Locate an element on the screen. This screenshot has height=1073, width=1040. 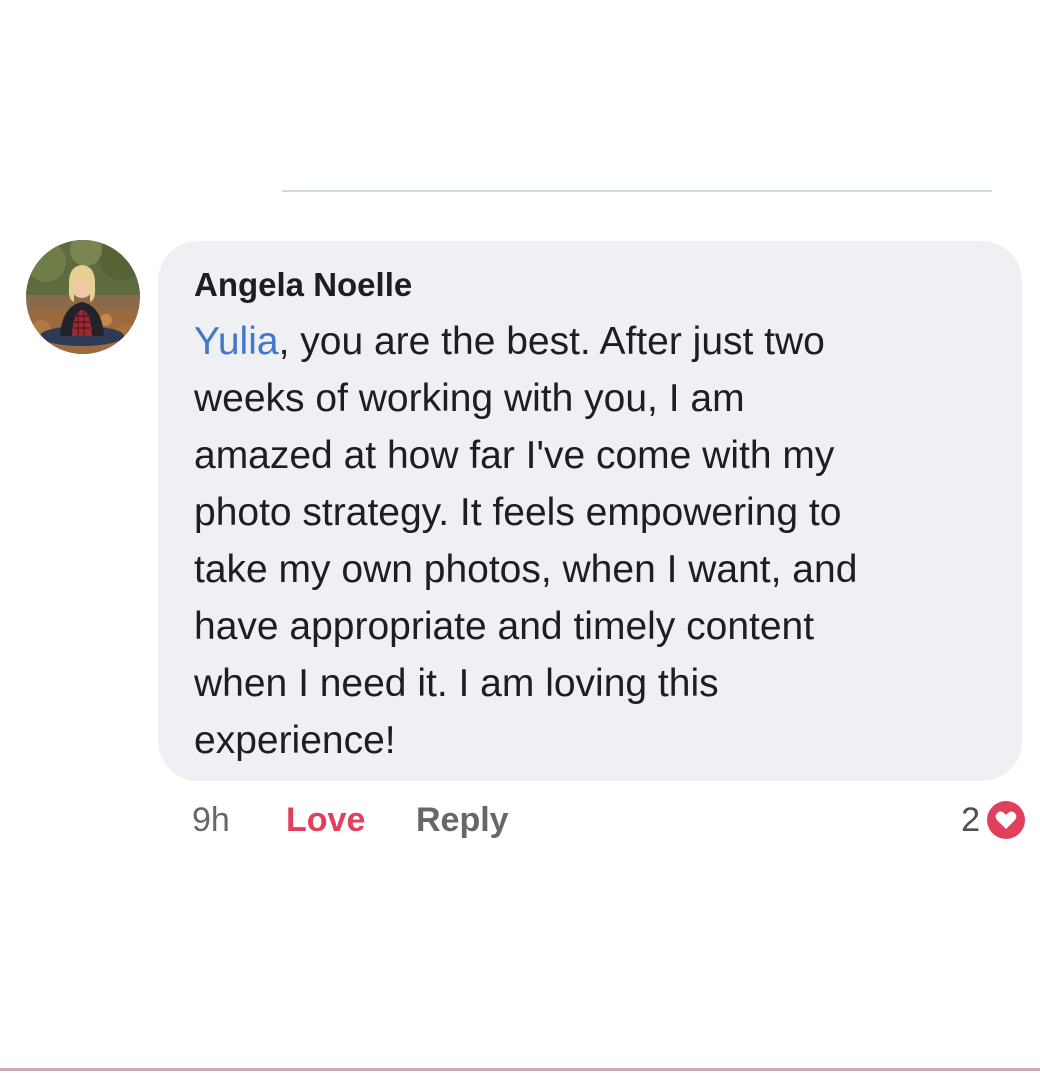
comment-actions: 9h Love Reply 2 is located at coordinates (520, 820).